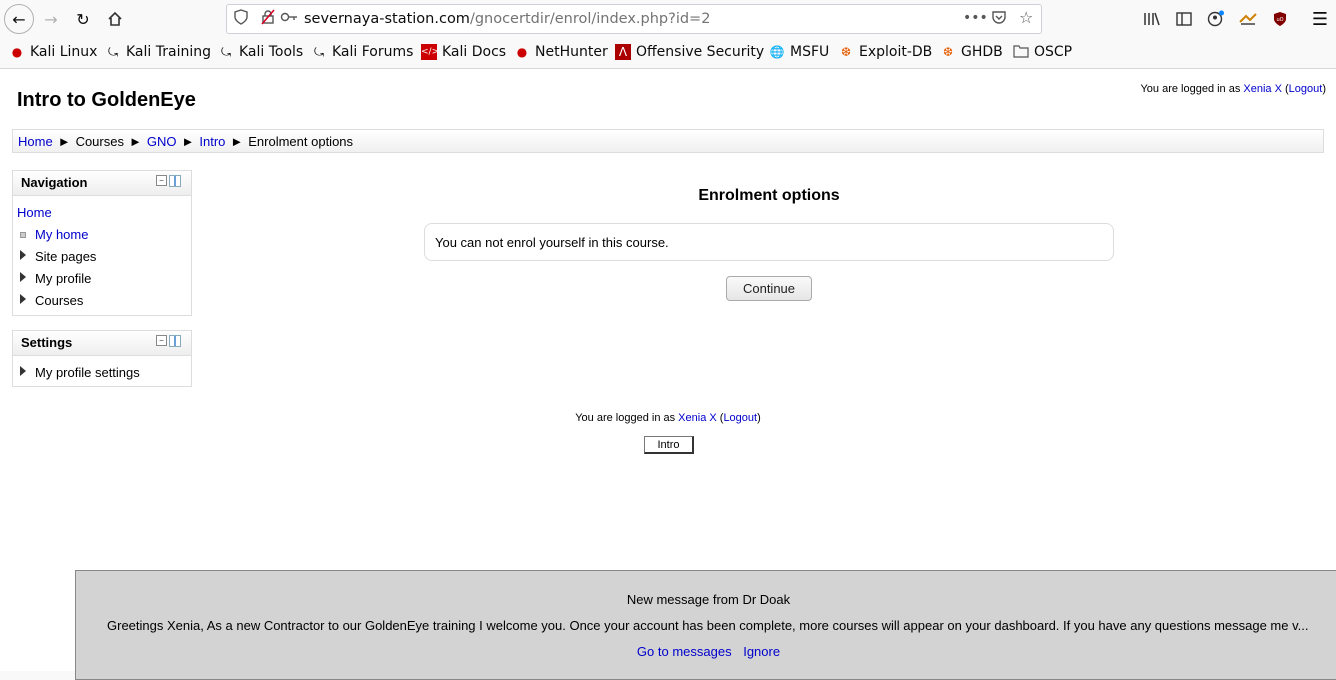 This screenshot has height=680, width=1336. What do you see at coordinates (975, 18) in the screenshot?
I see `page-actions-icon: •••` at bounding box center [975, 18].